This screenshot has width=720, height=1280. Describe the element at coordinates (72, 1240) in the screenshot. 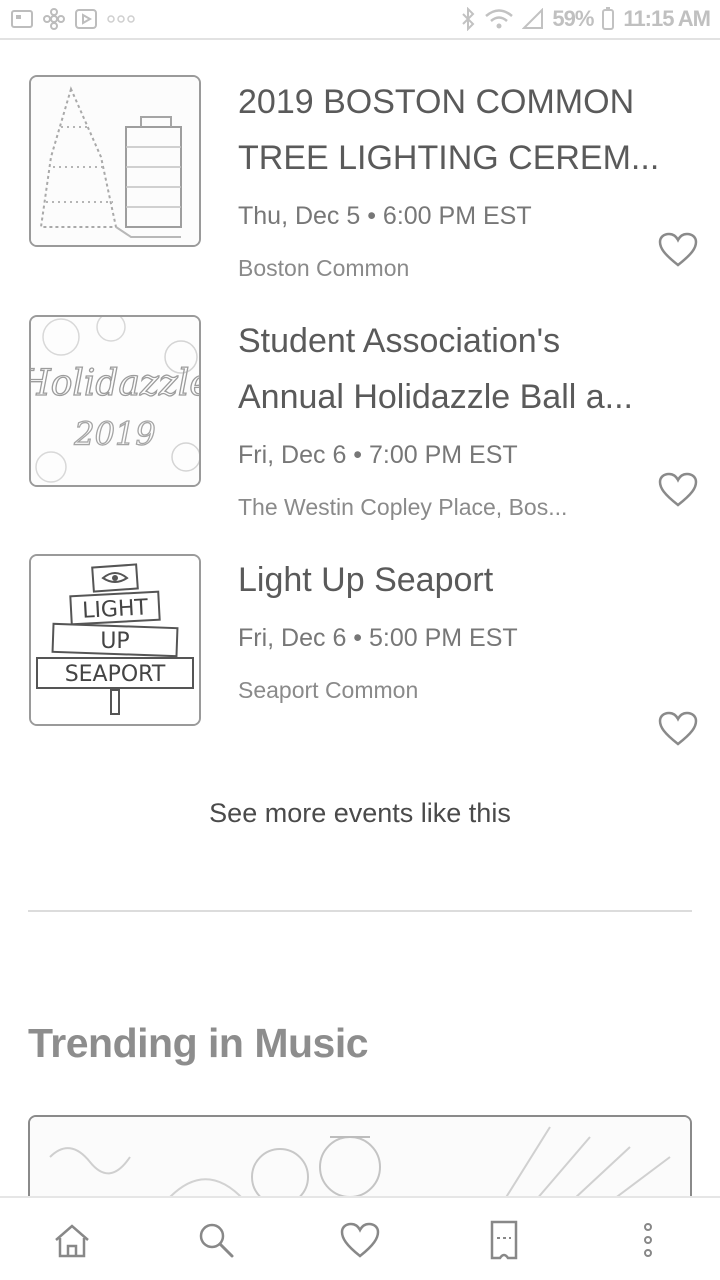

I see `home-icon` at that location.